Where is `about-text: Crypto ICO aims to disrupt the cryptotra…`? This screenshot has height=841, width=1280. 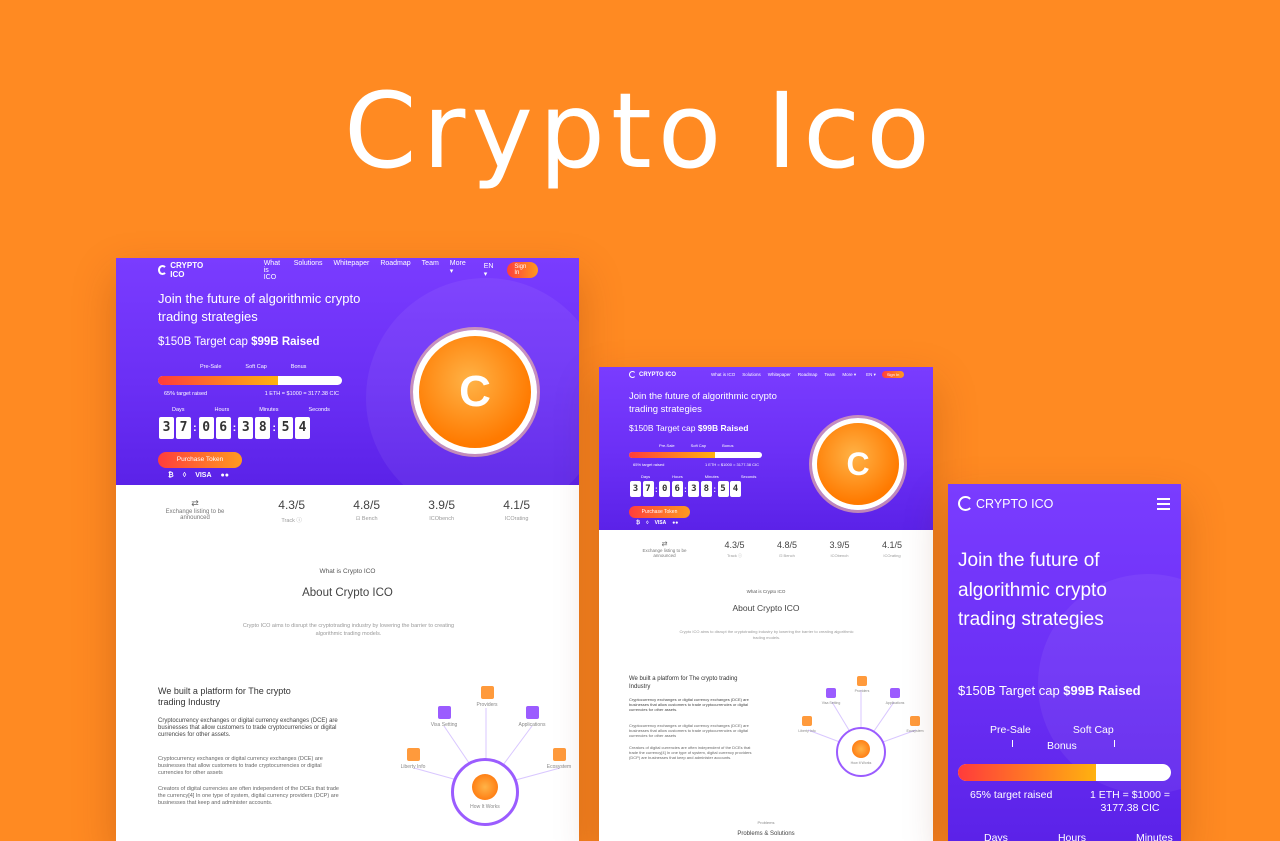 about-text: Crypto ICO aims to disrupt the cryptotra… is located at coordinates (348, 630).